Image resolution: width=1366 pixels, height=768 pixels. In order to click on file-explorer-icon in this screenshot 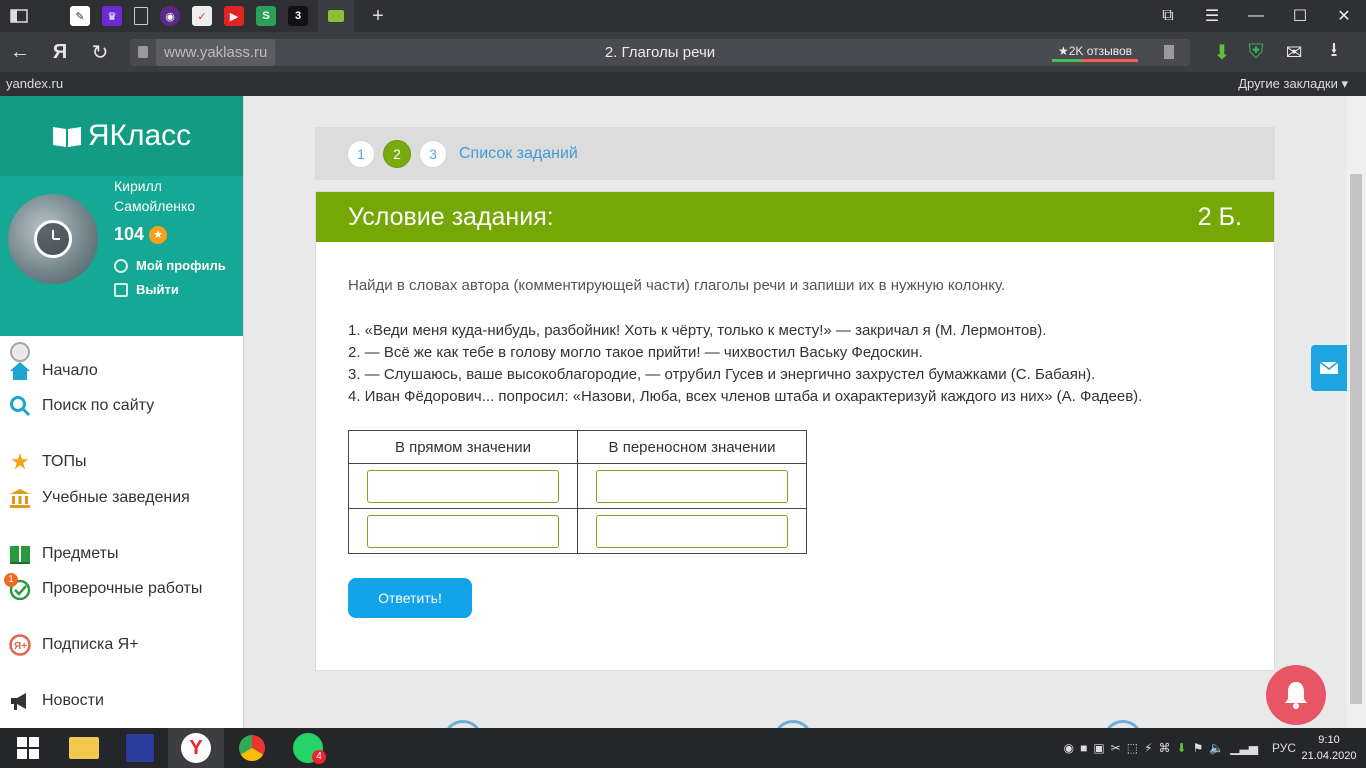, I will do `click(84, 748)`.